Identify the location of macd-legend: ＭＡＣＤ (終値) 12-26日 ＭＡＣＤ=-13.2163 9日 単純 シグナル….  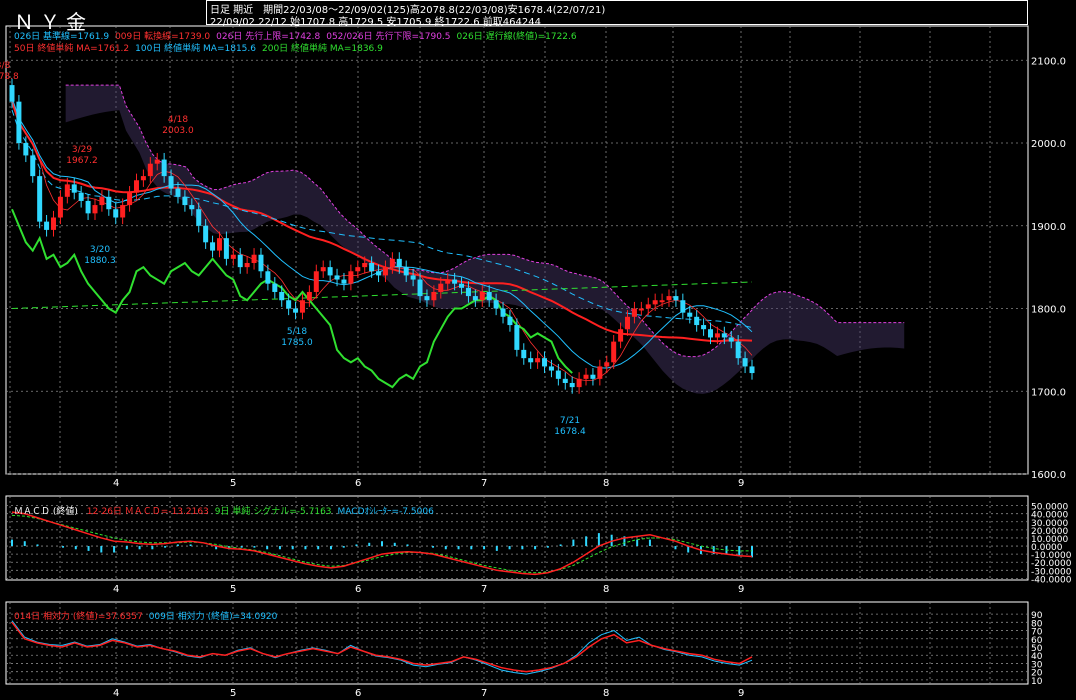
(230, 510).